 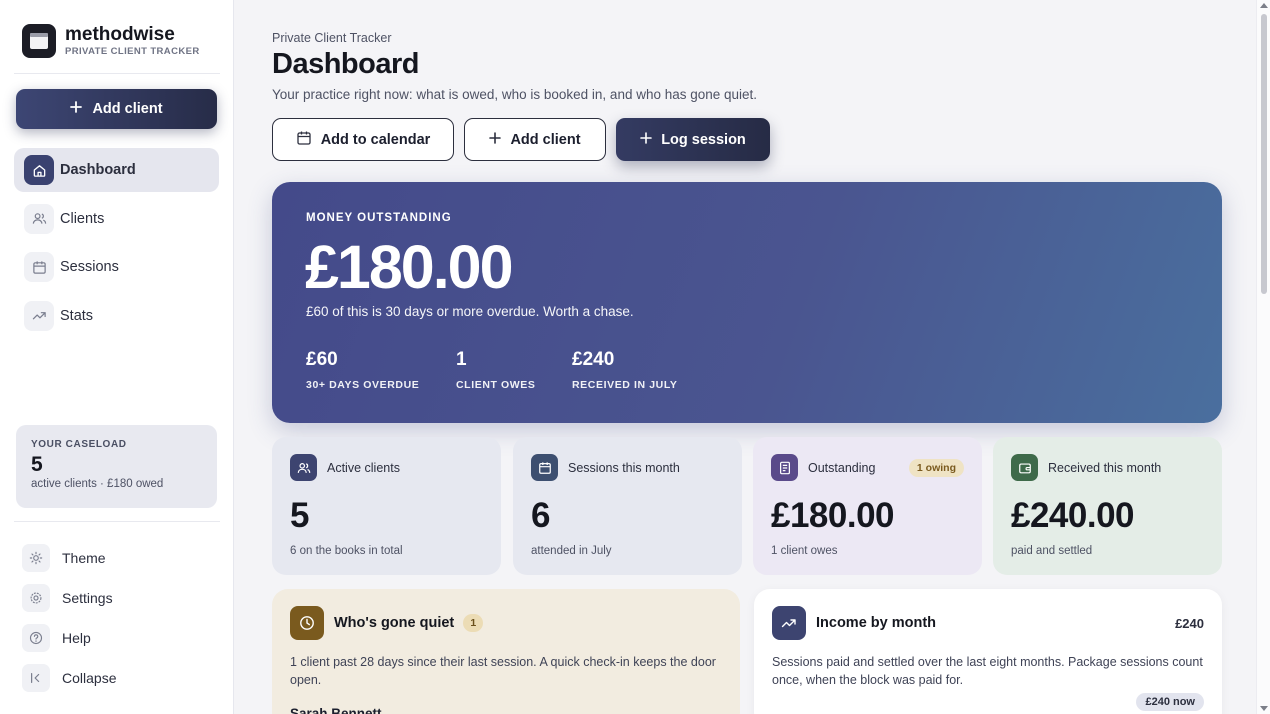 I want to click on invoice-icon, so click(x=784, y=467).